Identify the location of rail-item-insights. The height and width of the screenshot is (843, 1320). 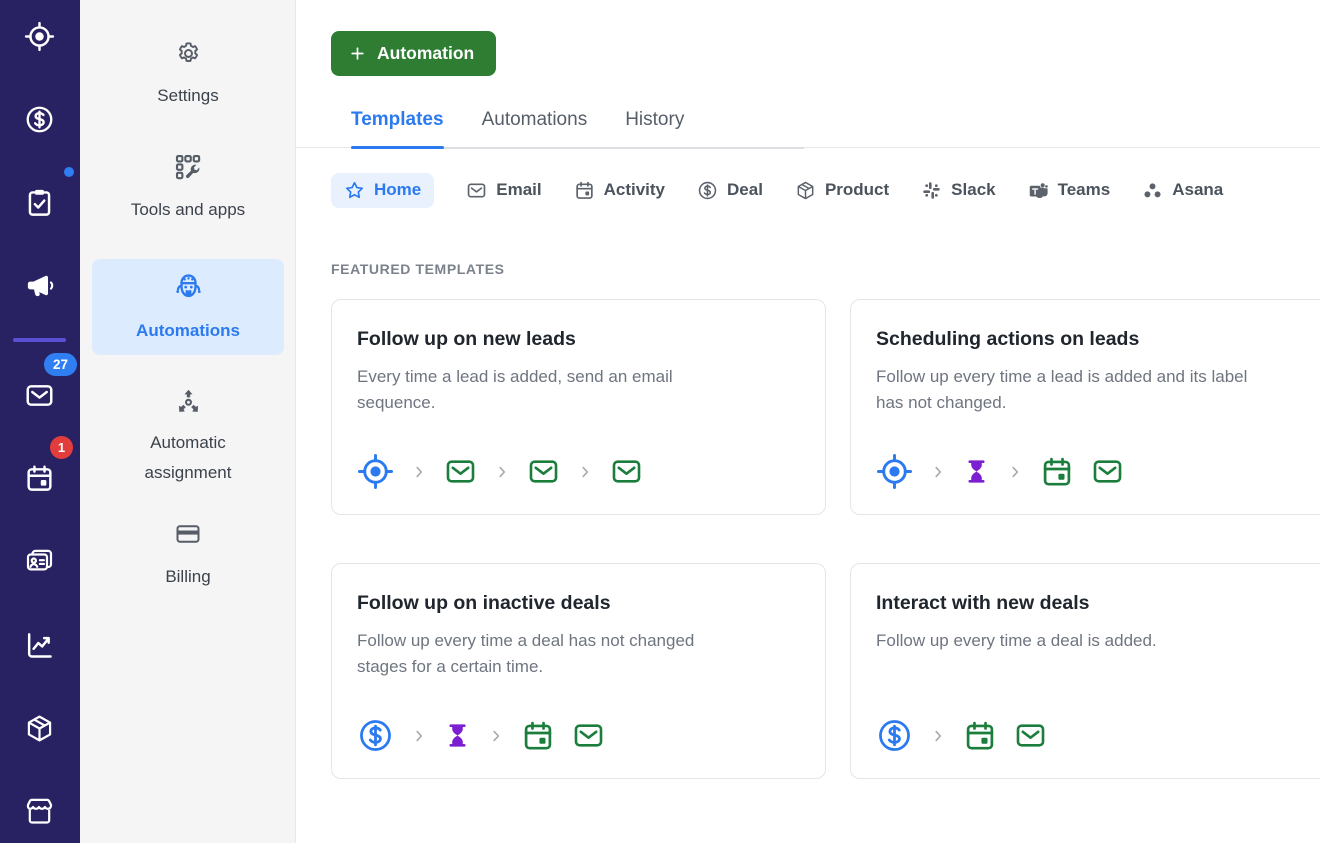
(39, 645).